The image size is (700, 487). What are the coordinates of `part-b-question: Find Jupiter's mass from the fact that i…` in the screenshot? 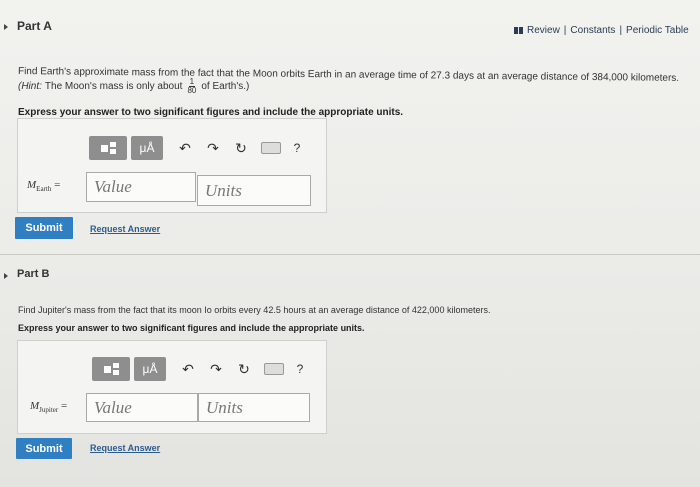 It's located at (254, 310).